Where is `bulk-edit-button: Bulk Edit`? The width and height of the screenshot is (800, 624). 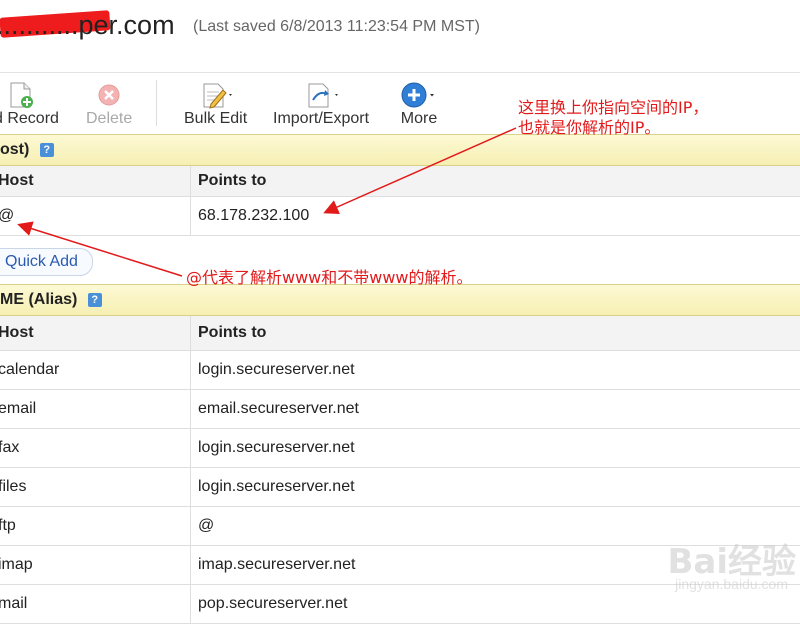 bulk-edit-button: Bulk Edit is located at coordinates (215, 104).